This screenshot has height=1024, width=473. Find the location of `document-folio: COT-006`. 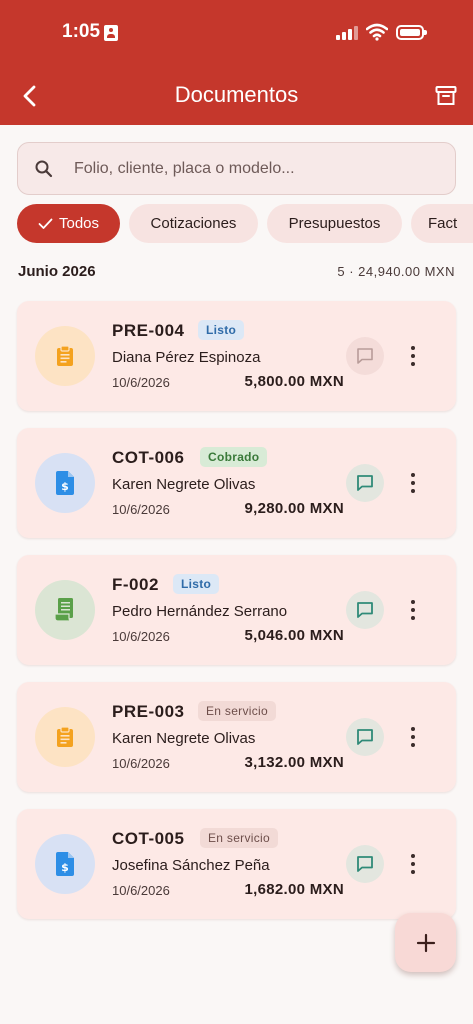

document-folio: COT-006 is located at coordinates (148, 457).